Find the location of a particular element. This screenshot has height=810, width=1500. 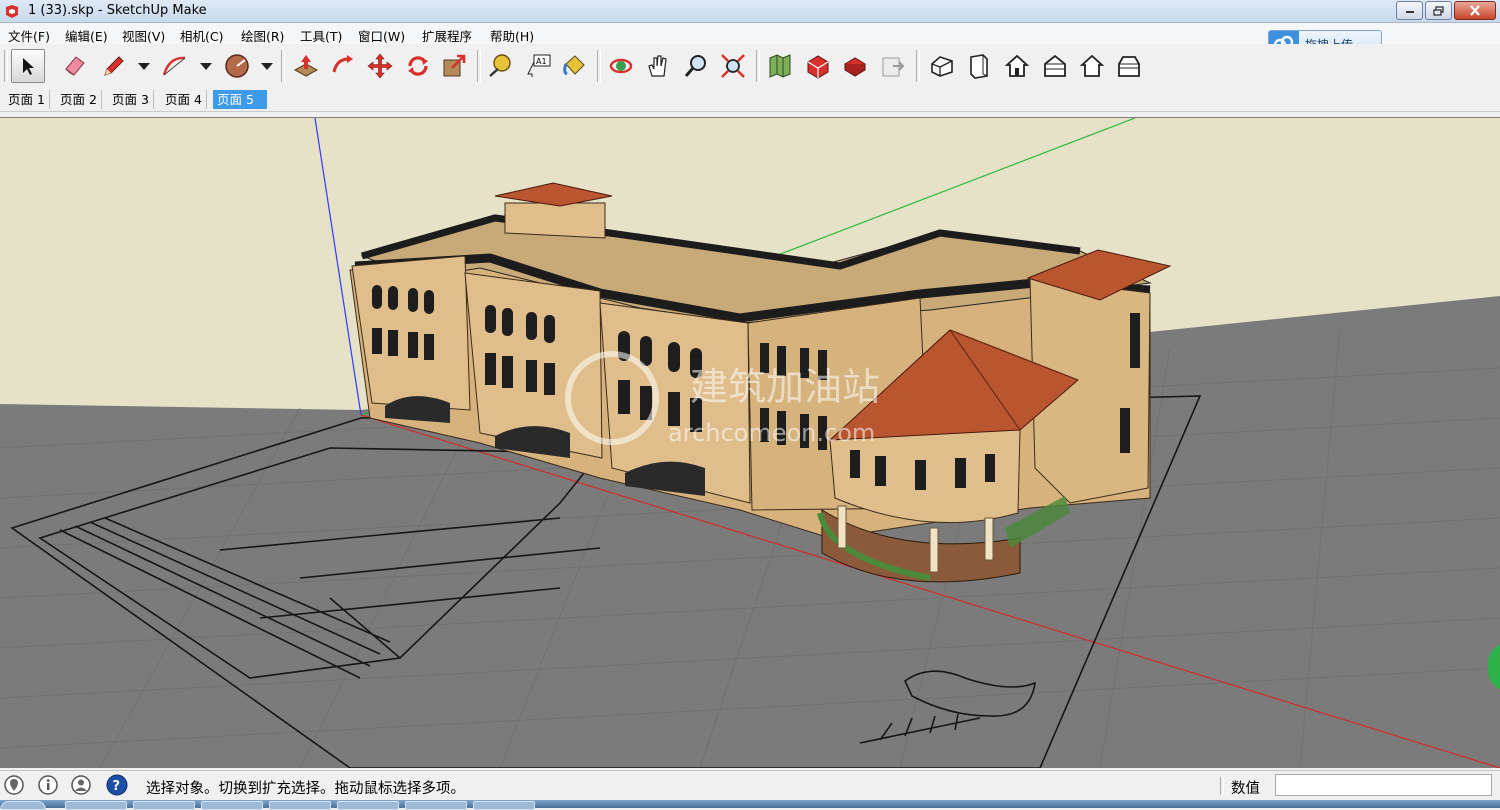

left-view-button is located at coordinates (1129, 66).